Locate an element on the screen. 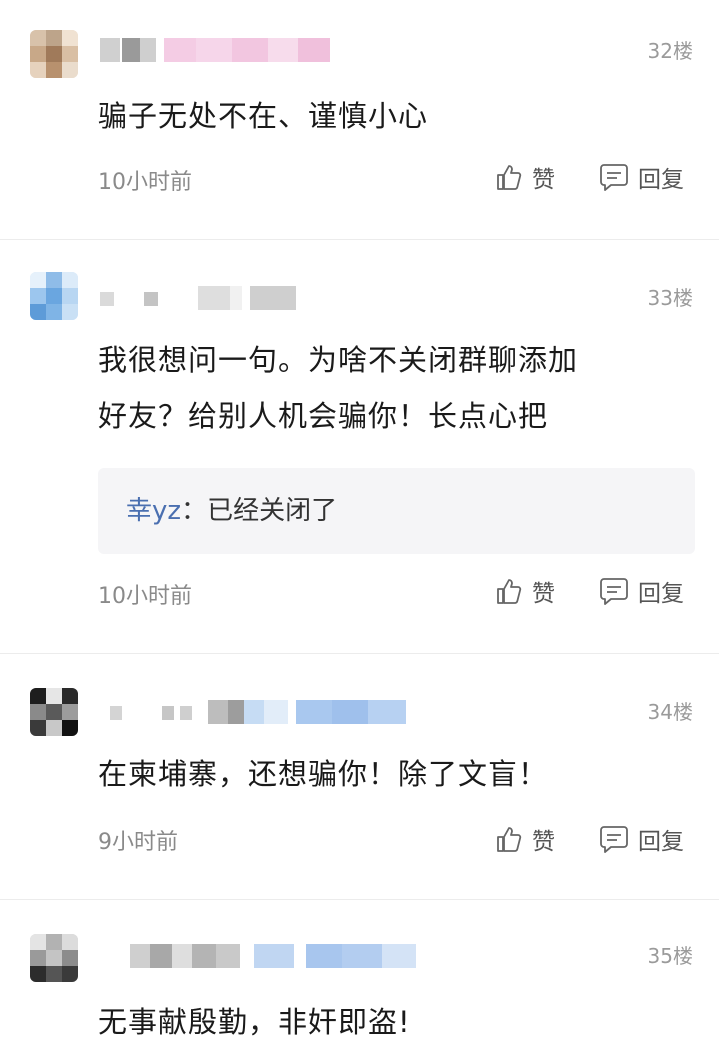 This screenshot has height=1050, width=719. comment-text: 骗子无处不在、谨慎小心 is located at coordinates (263, 116).